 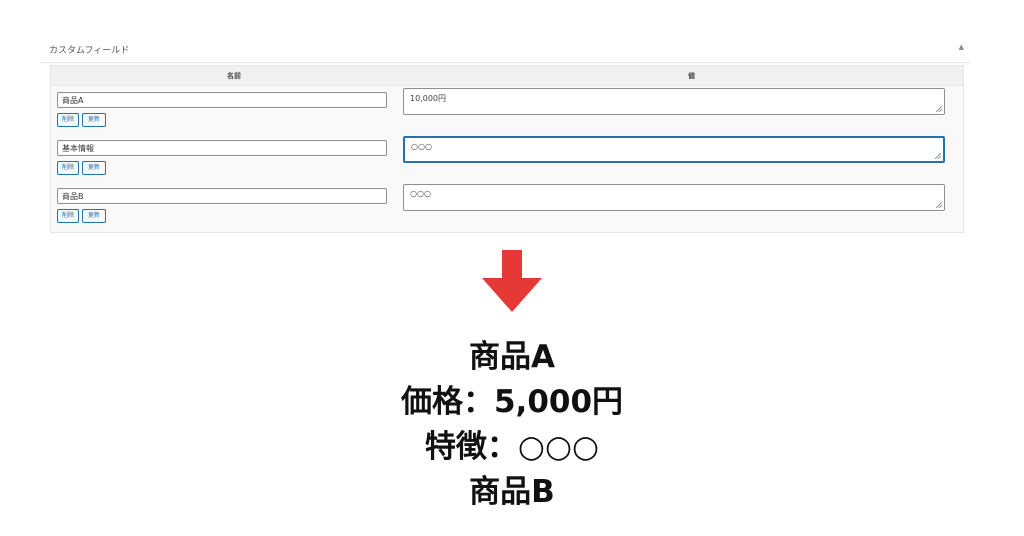 I want to click on table-row: 商品B 削除 更新 ○○○, so click(x=507, y=210).